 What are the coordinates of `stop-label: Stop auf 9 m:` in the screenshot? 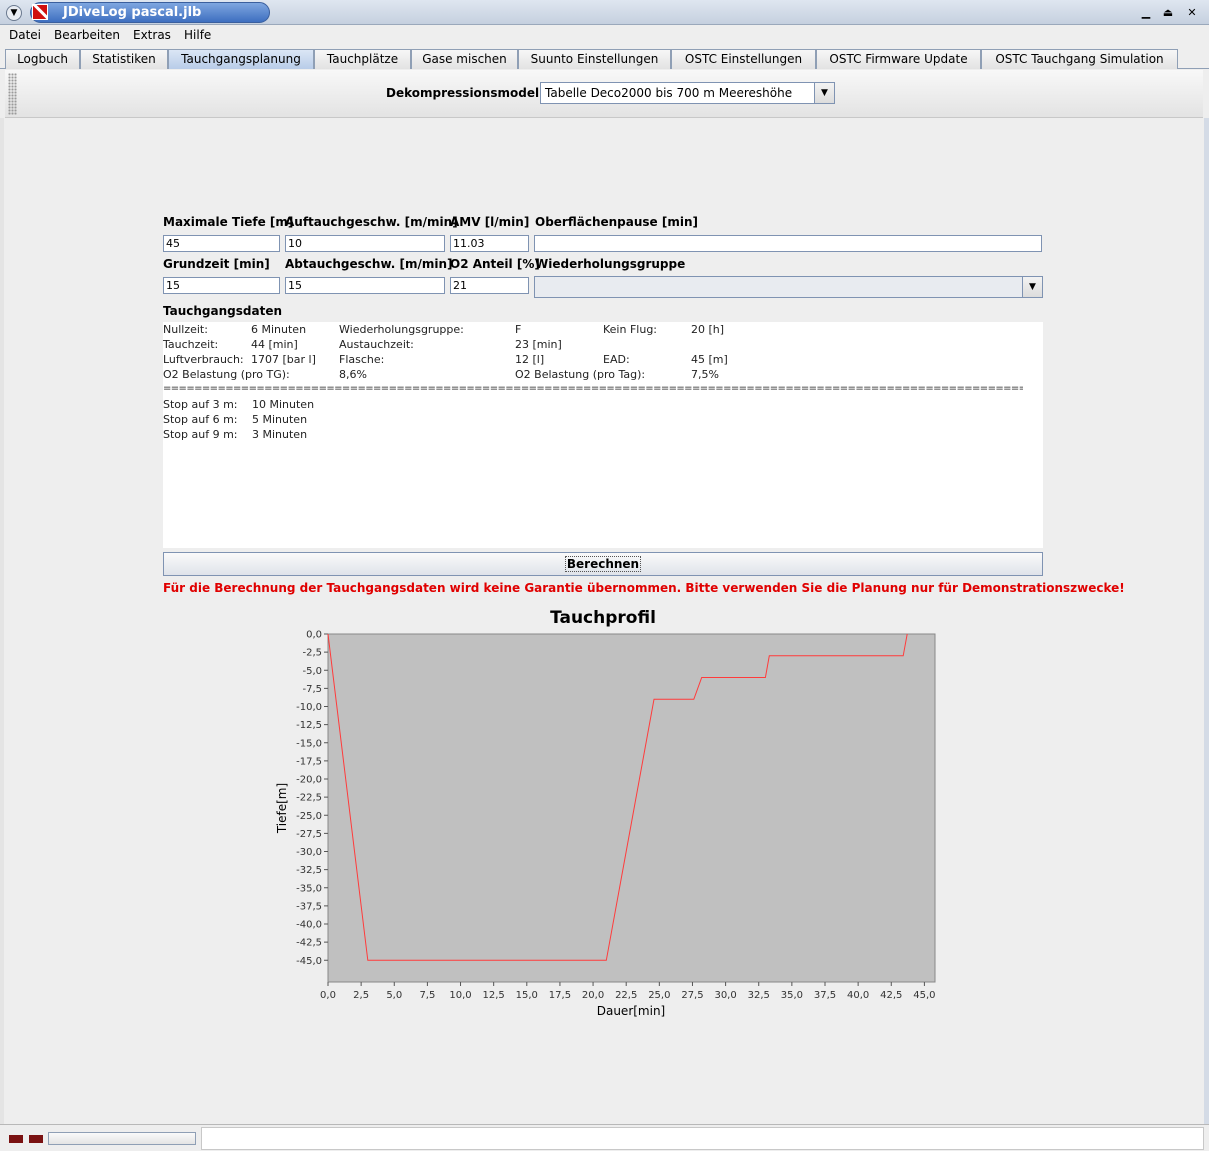 It's located at (200, 434).